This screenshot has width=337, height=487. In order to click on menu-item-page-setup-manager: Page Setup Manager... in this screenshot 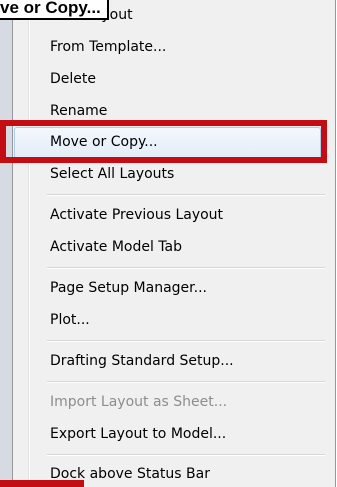, I will do `click(128, 288)`.